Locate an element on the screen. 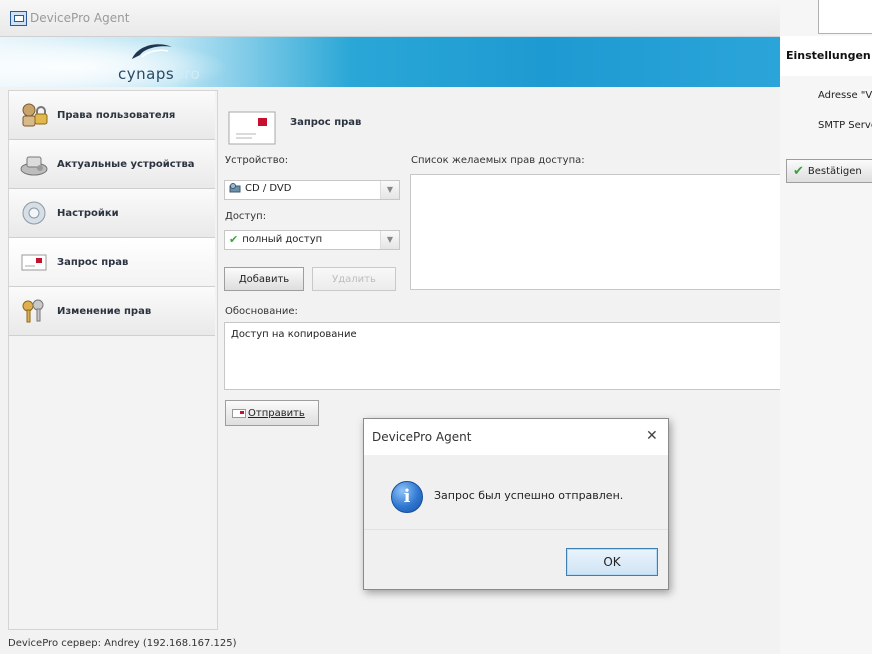 The image size is (872, 654). keys-icon is located at coordinates (34, 311).